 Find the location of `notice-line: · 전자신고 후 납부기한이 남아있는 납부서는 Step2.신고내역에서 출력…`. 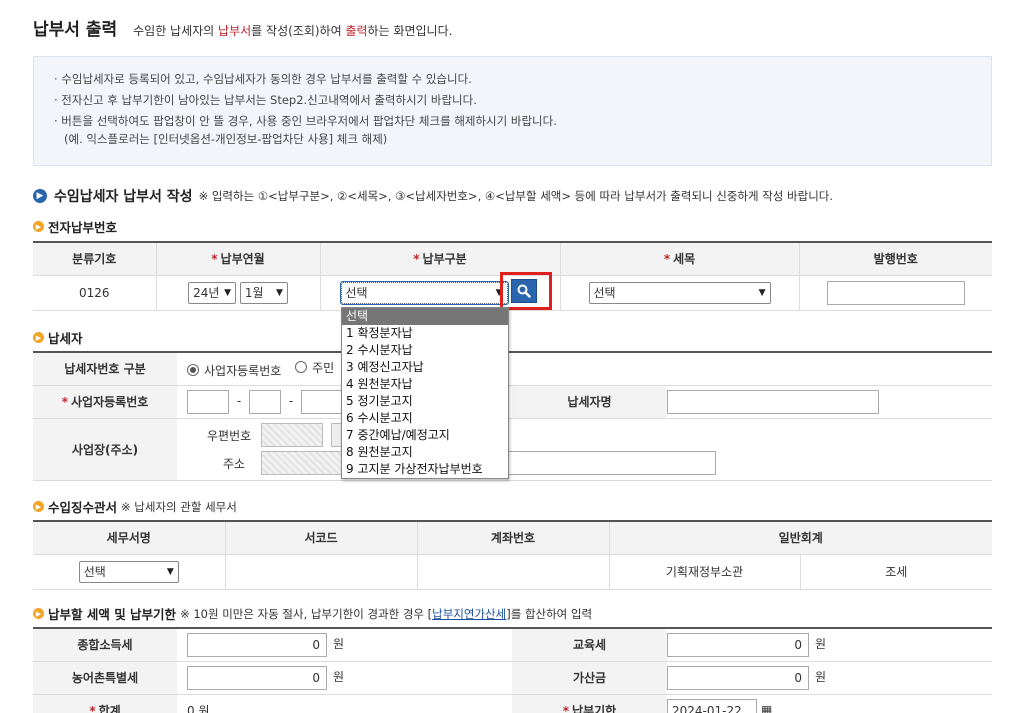

notice-line: · 전자신고 후 납부기한이 남아있는 납부서는 Step2.신고내역에서 출력… is located at coordinates (265, 100).